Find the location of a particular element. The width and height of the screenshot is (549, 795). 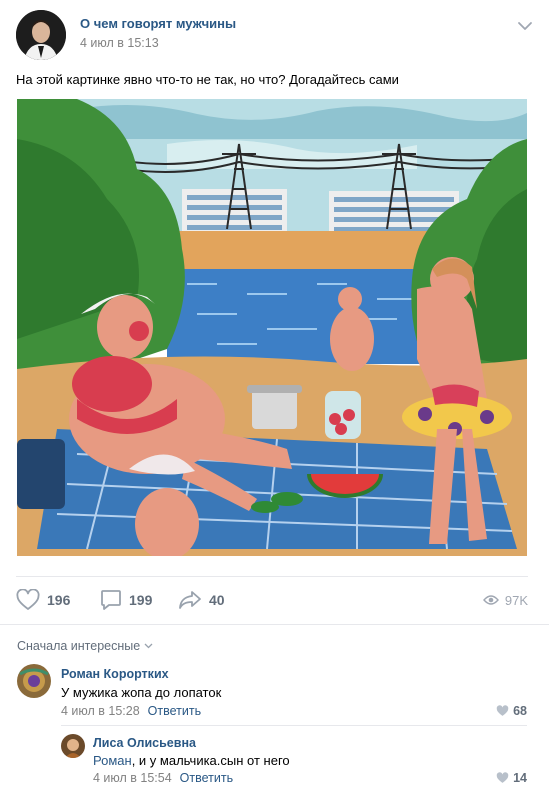

sort-label: Сначала интересные is located at coordinates (79, 646).